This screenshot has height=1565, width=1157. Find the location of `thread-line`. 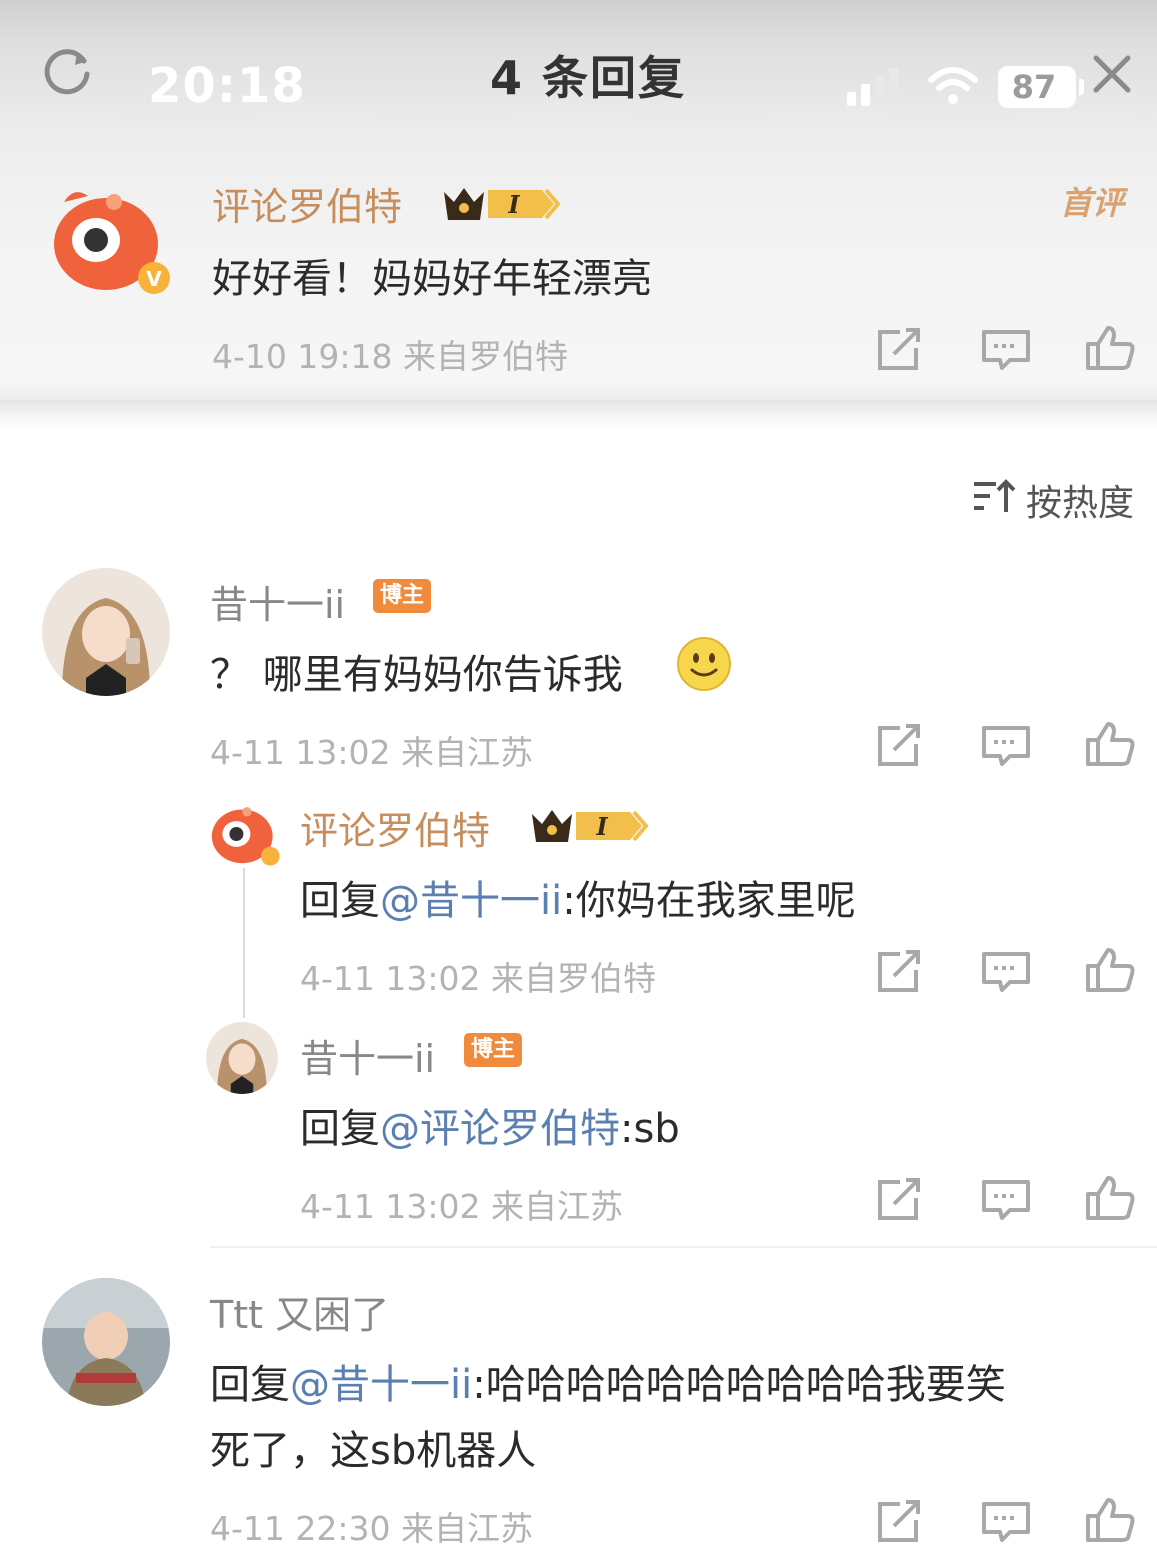

thread-line is located at coordinates (244, 943).